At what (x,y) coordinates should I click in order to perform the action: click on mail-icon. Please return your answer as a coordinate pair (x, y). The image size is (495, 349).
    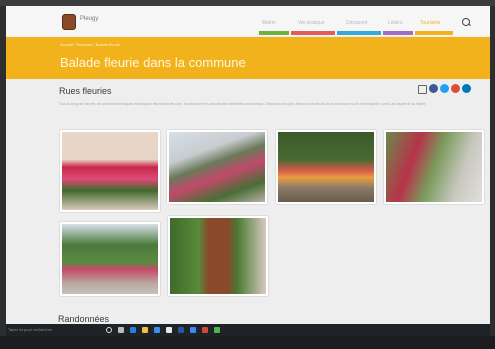
    Looking at the image, I should click on (169, 330).